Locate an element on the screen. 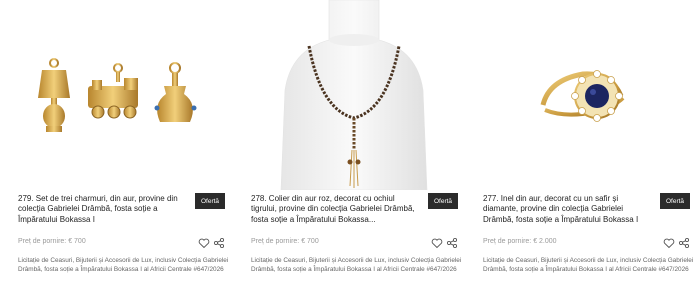  sapphire-ring-image is located at coordinates (582, 96).